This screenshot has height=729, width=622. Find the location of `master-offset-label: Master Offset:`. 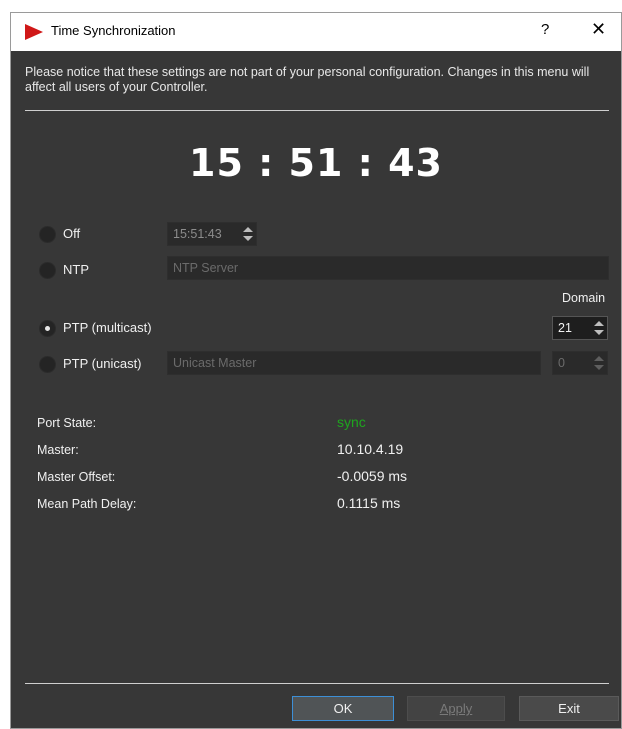

master-offset-label: Master Offset: is located at coordinates (76, 477).